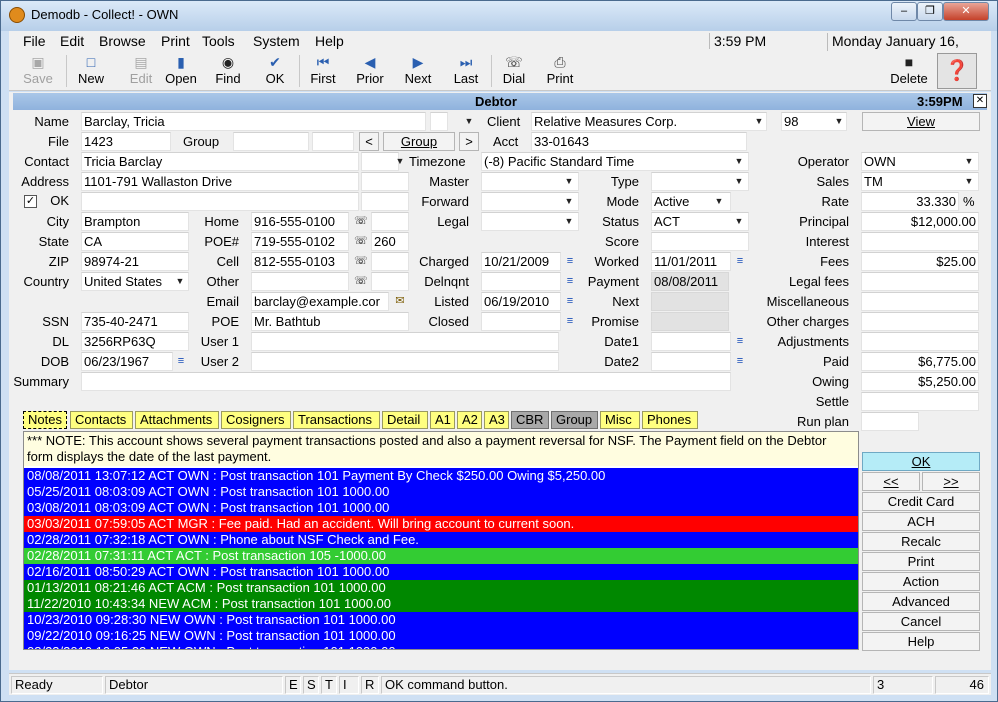 The width and height of the screenshot is (998, 702). I want to click on master-dropdown-icon: ▼, so click(569, 181).